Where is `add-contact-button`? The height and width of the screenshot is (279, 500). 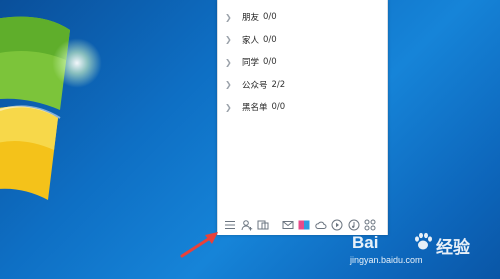
add-contact-button is located at coordinates (247, 225).